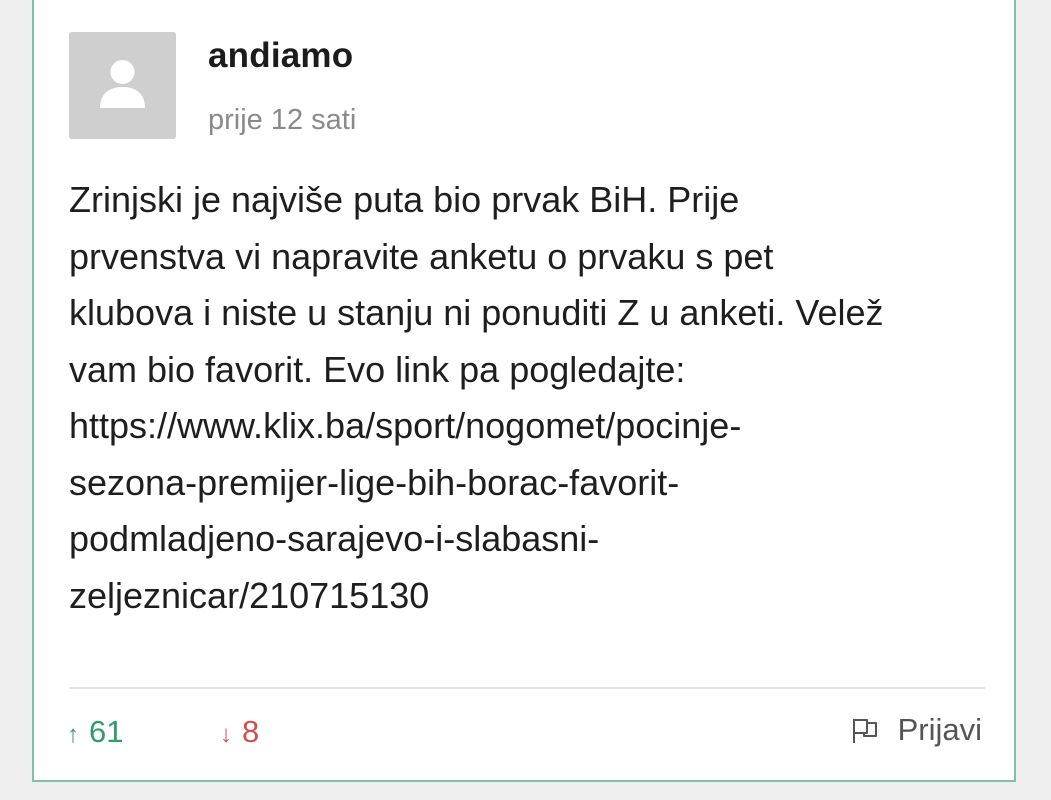 This screenshot has height=800, width=1051. I want to click on arrow-down-icon: ↓, so click(226, 734).